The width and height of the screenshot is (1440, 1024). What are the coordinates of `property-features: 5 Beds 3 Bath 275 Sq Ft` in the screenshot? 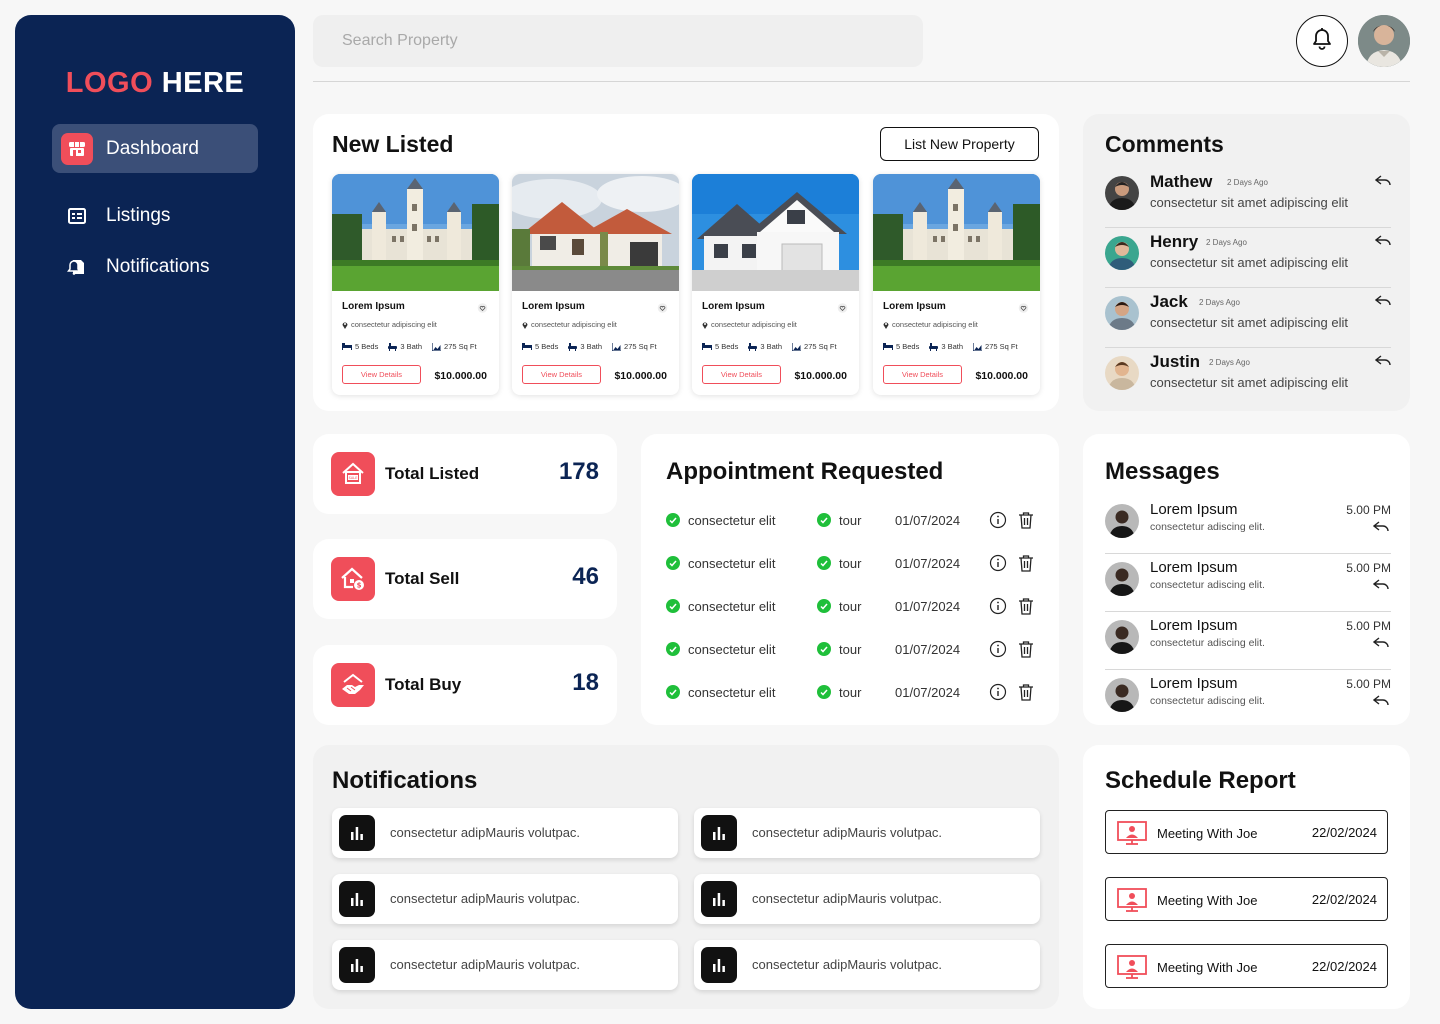 It's located at (950, 346).